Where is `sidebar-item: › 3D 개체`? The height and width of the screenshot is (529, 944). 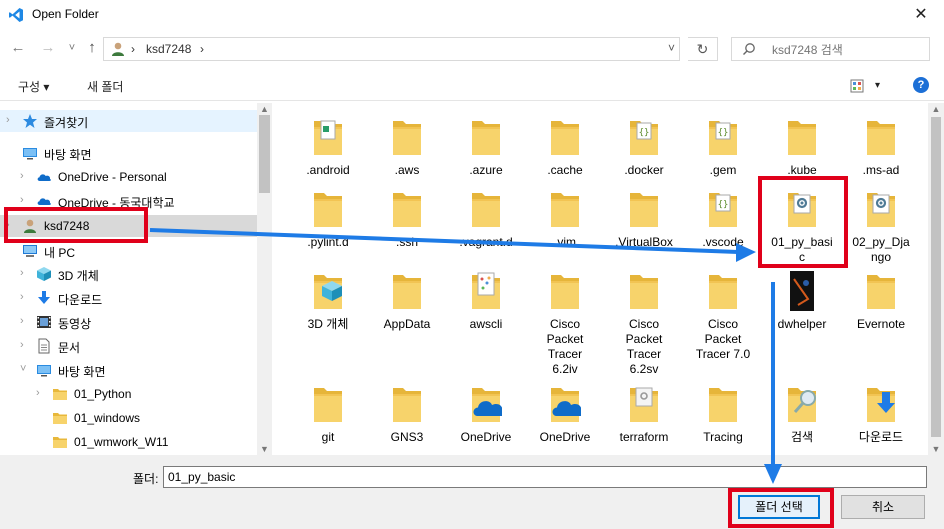 sidebar-item: › 3D 개체 is located at coordinates (128, 274).